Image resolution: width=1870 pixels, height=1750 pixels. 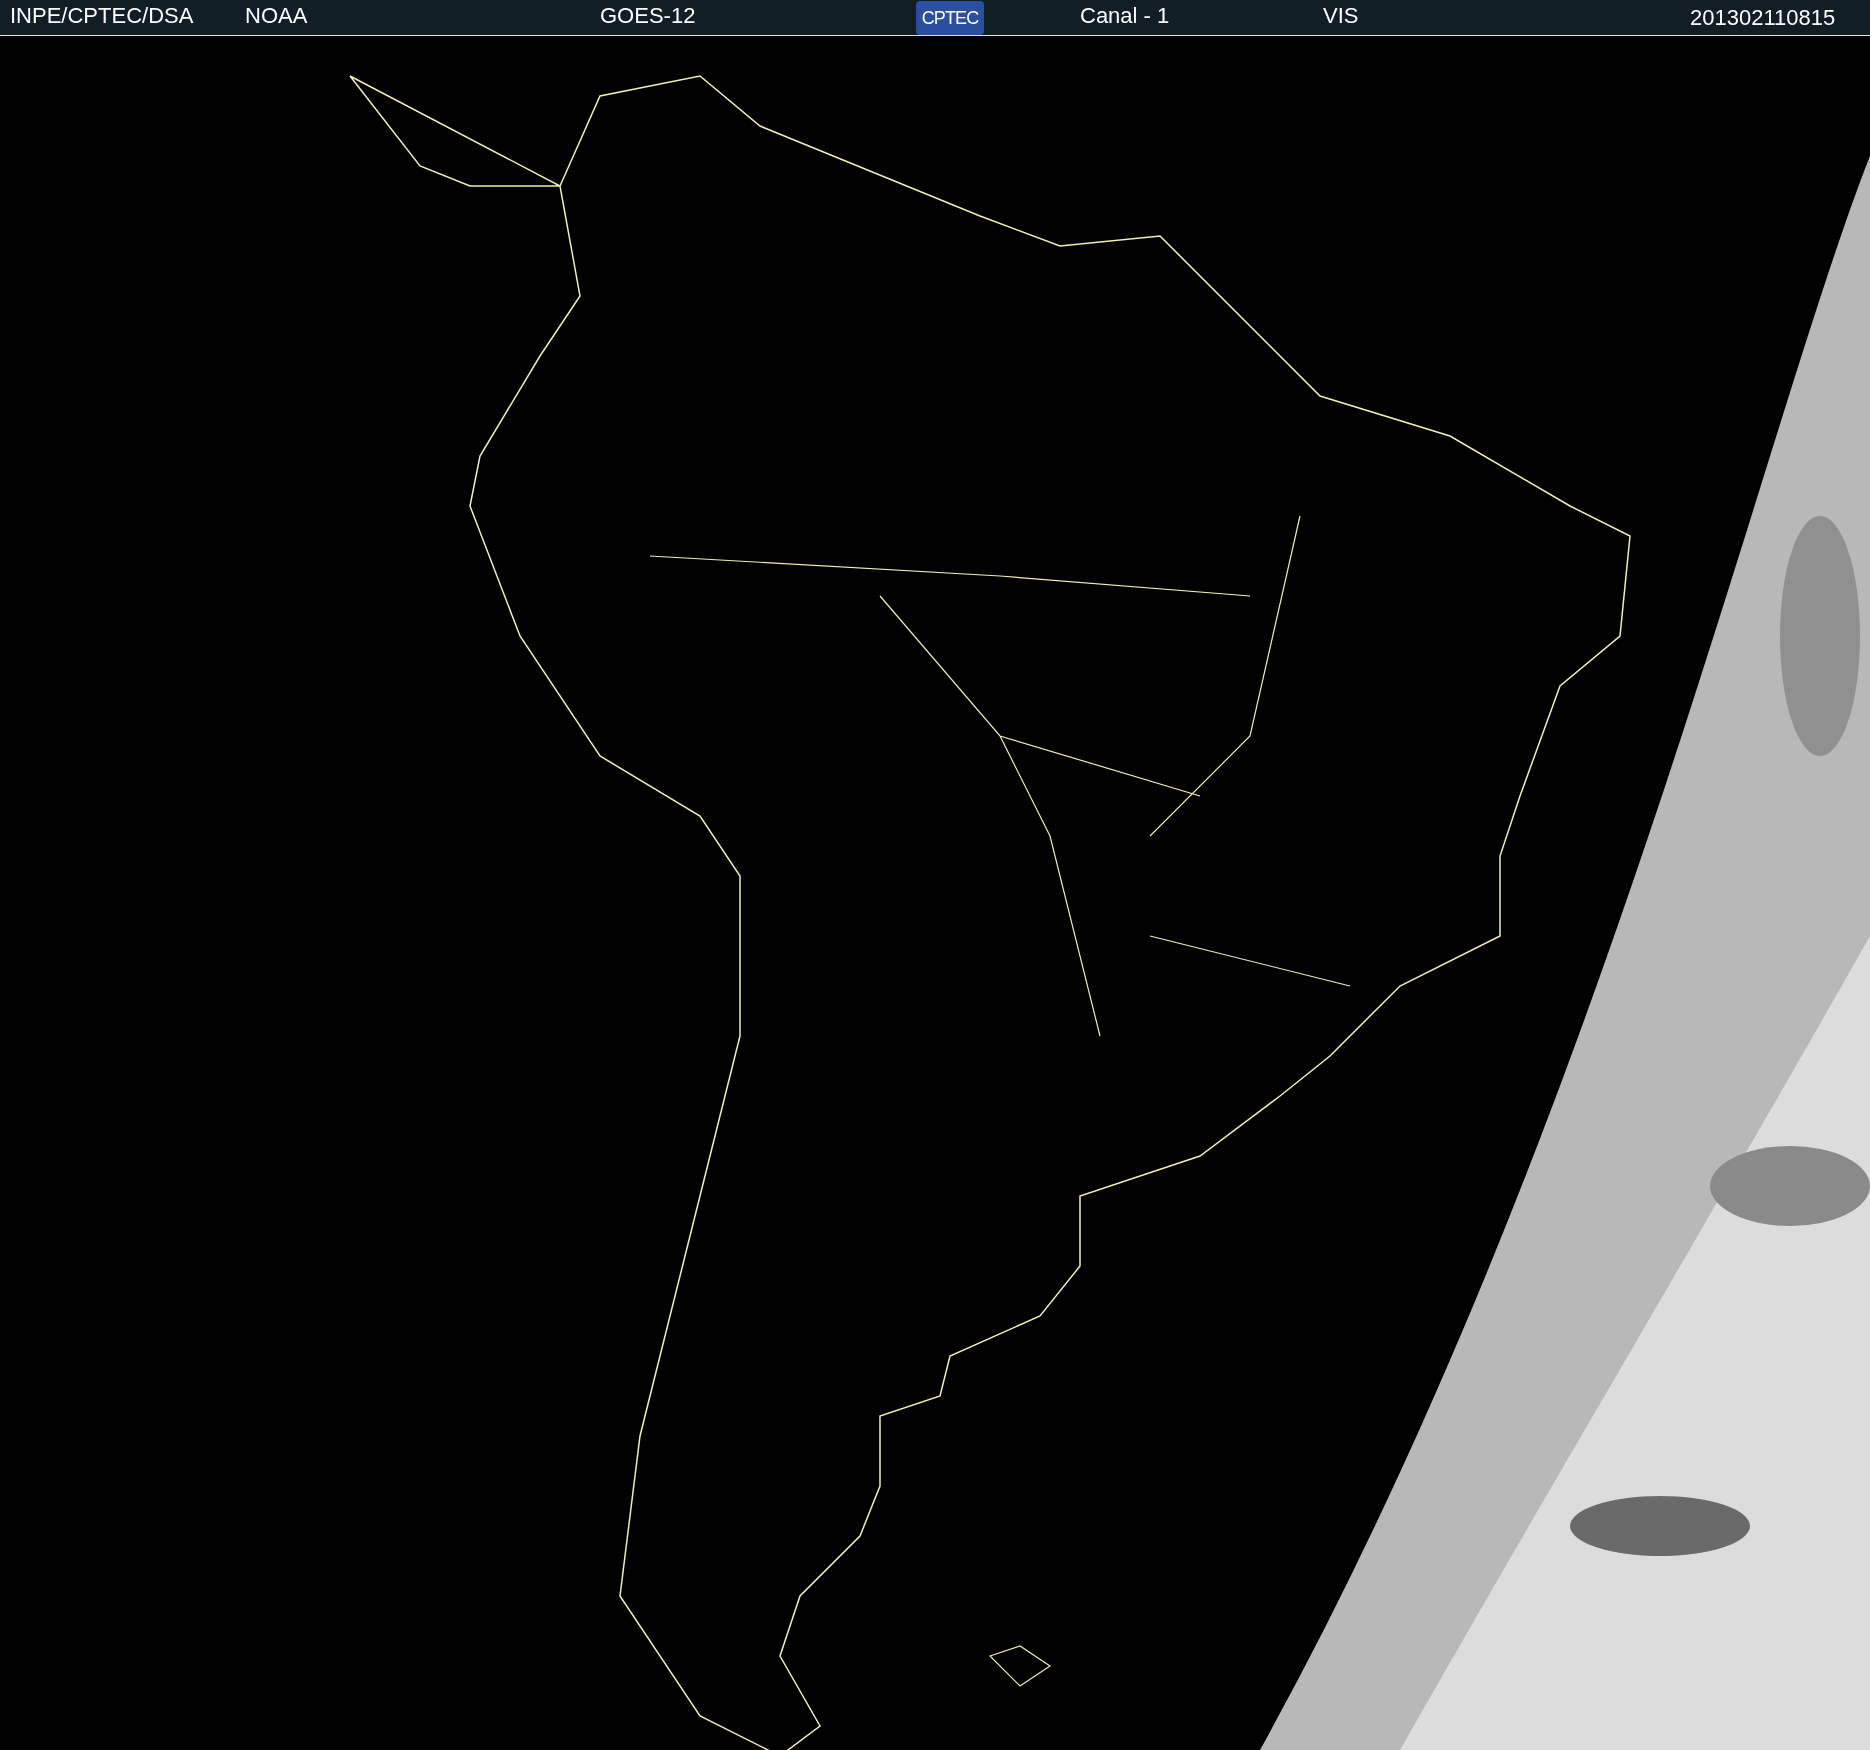 I want to click on source-label: INPE/CPTEC/DSA, so click(x=102, y=15).